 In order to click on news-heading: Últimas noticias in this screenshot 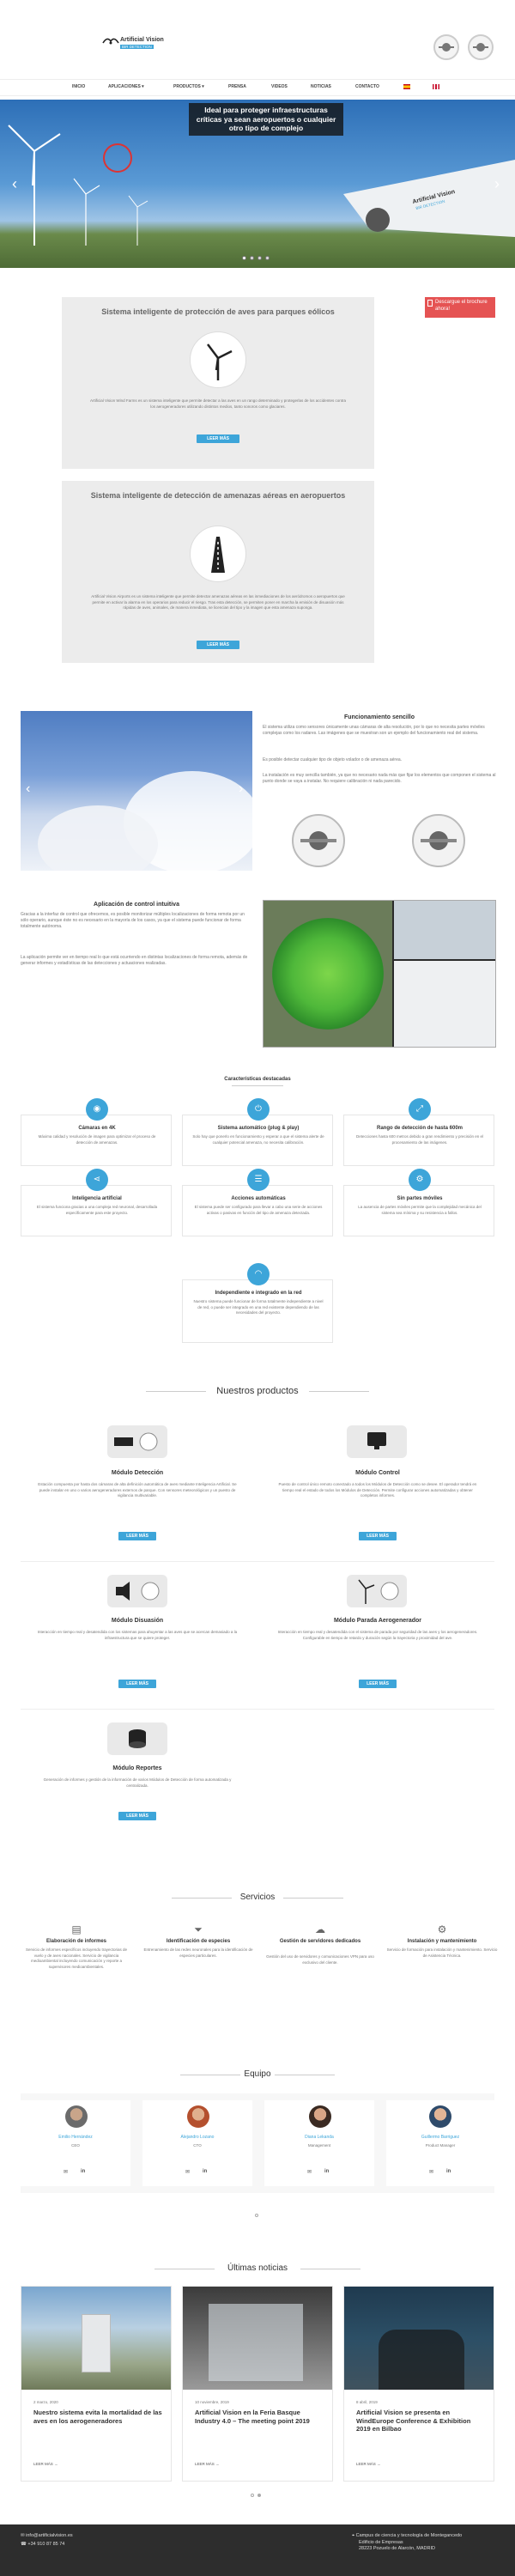, I will do `click(257, 2268)`.